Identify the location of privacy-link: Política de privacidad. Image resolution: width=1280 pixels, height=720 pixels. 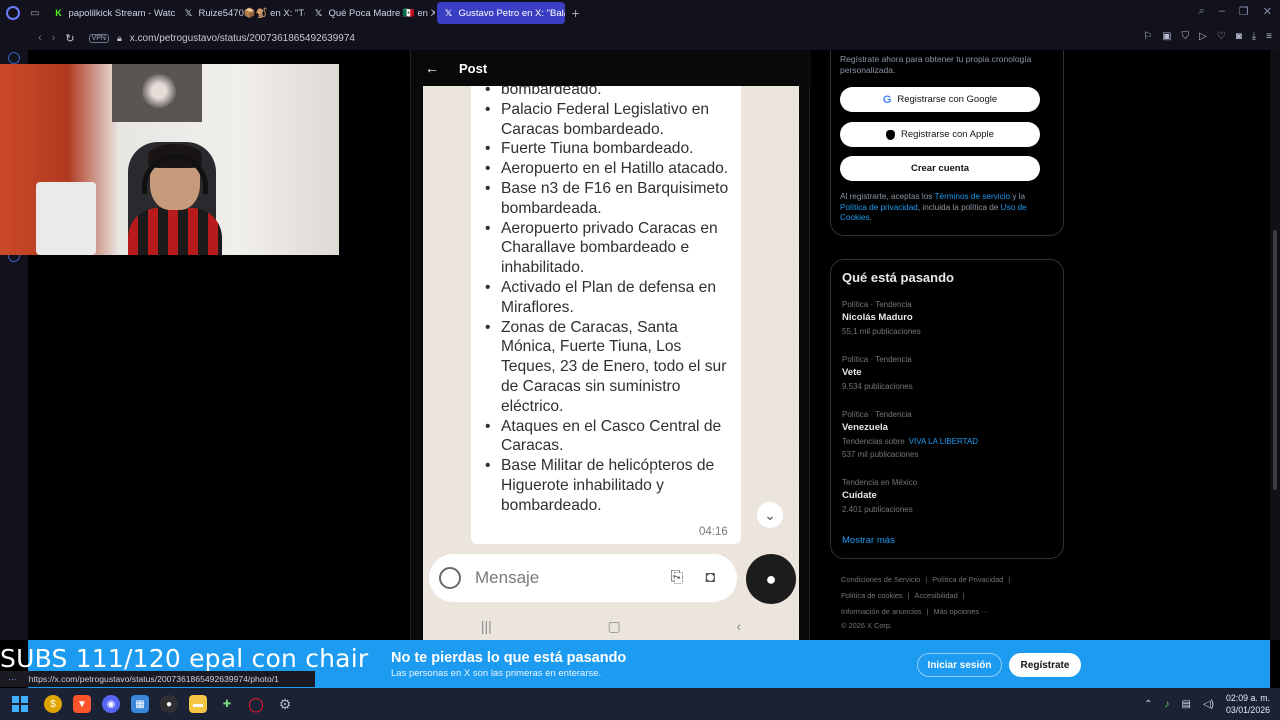
(879, 207).